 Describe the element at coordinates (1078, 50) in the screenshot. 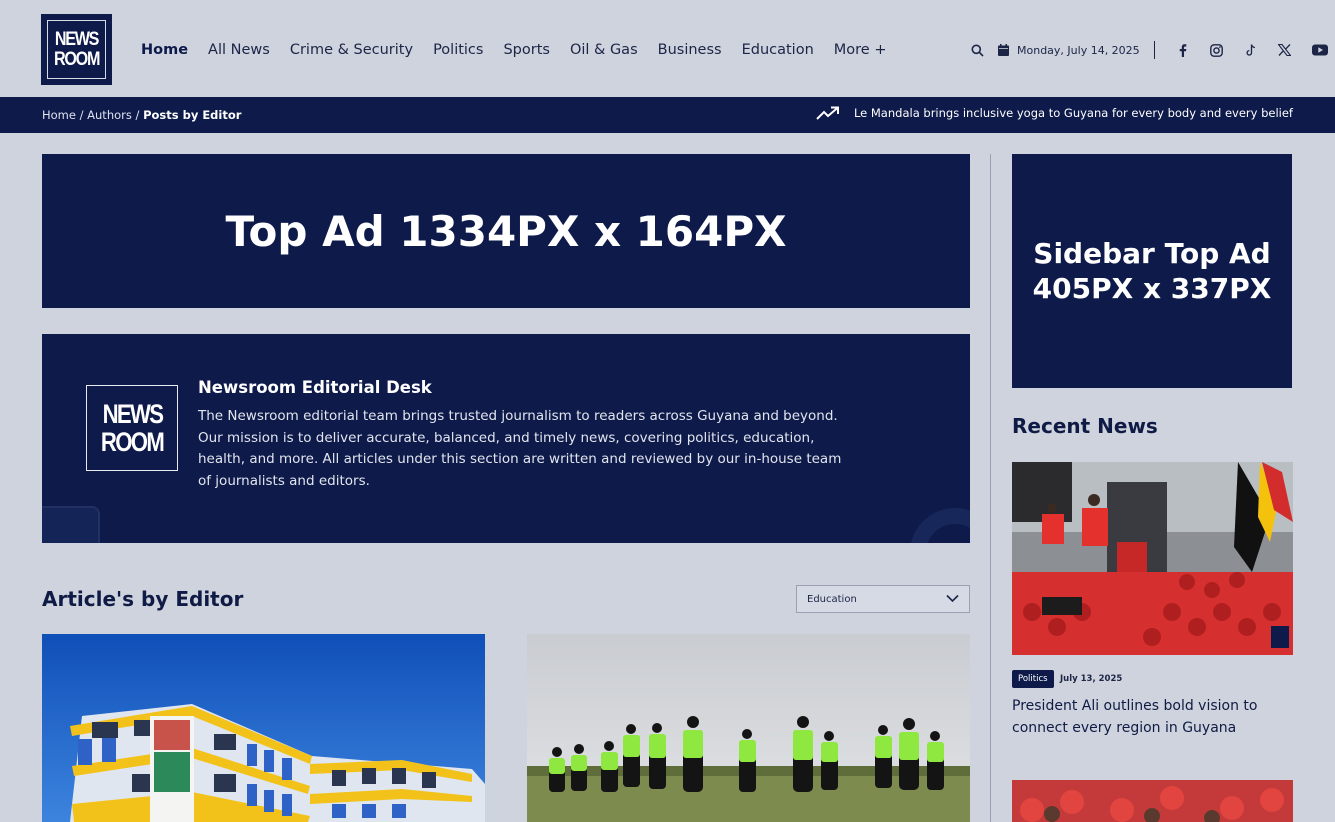

I see `current-date: Monday, July 14, 2025` at that location.